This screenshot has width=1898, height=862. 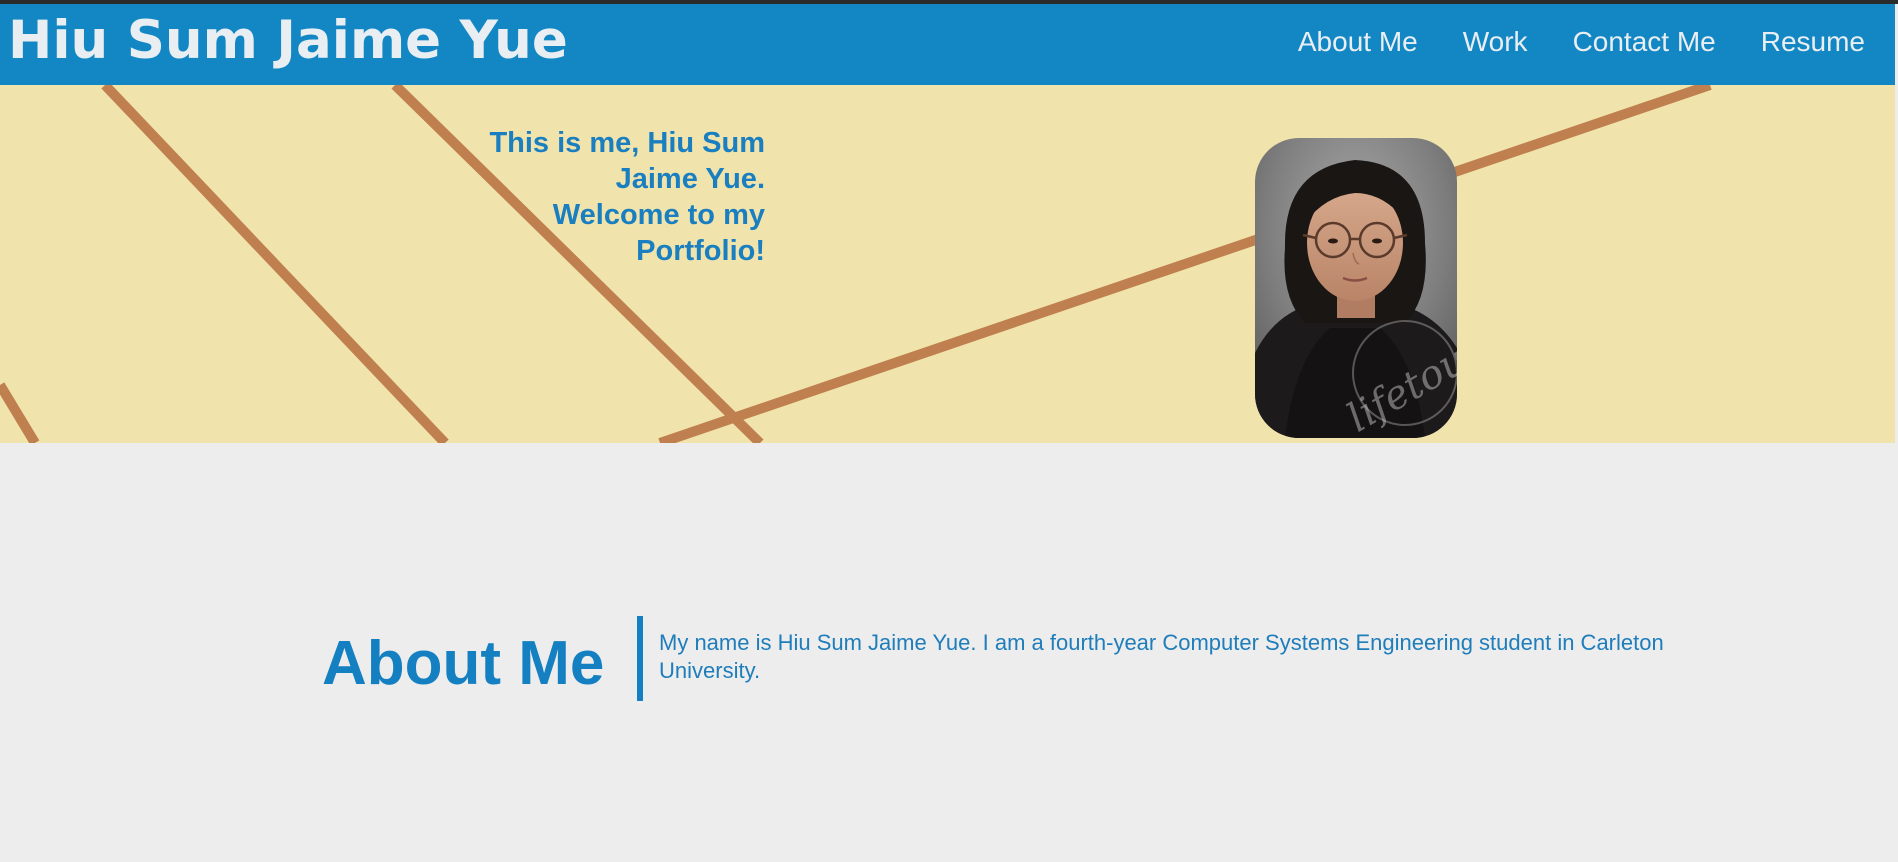 I want to click on nav-link-contact-me: Contact Me, so click(x=1644, y=42).